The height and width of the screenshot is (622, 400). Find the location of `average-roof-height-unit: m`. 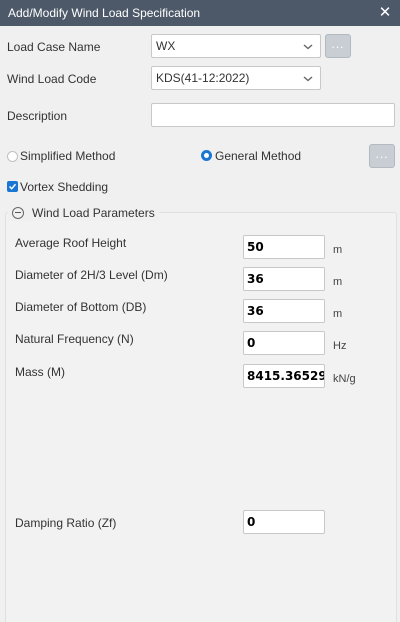

average-roof-height-unit: m is located at coordinates (338, 250).